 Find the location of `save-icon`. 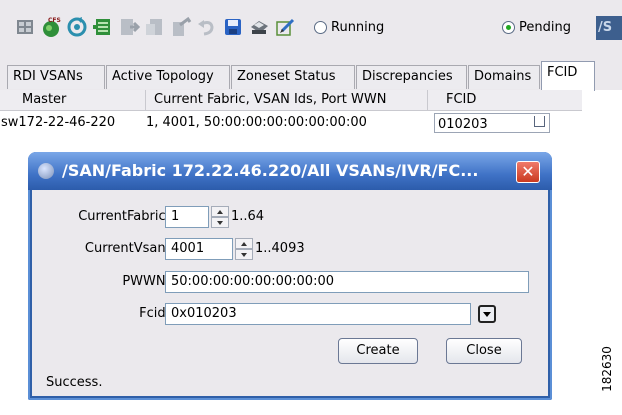

save-icon is located at coordinates (233, 27).